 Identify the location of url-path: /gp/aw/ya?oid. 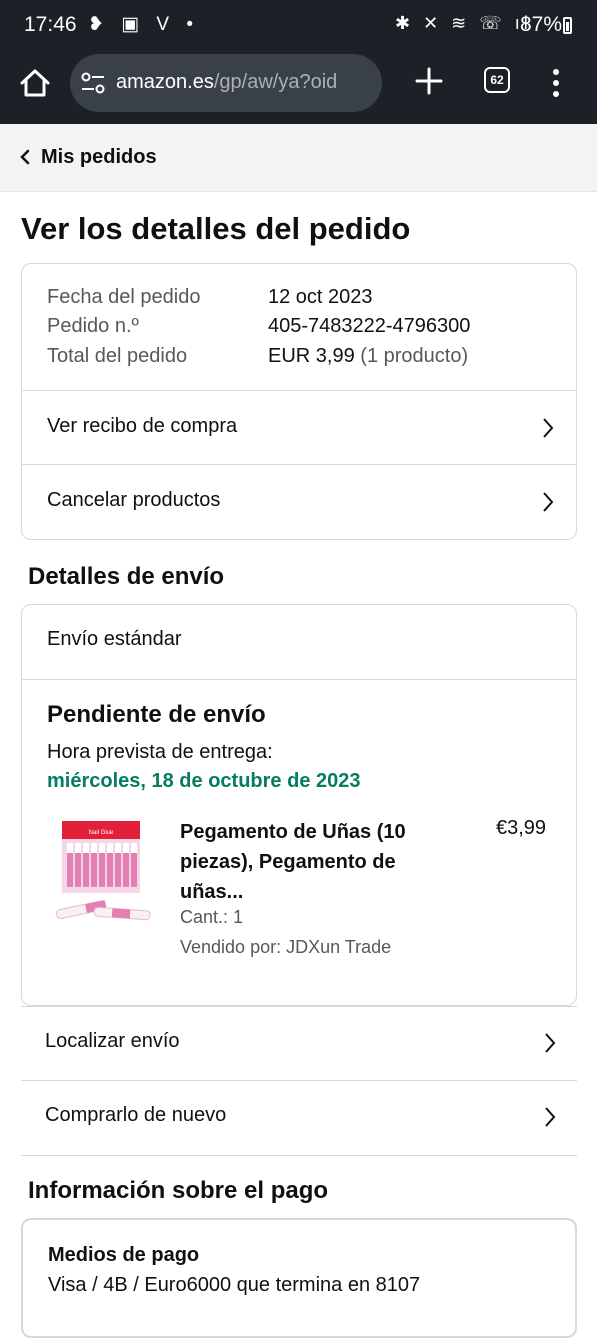
(275, 82).